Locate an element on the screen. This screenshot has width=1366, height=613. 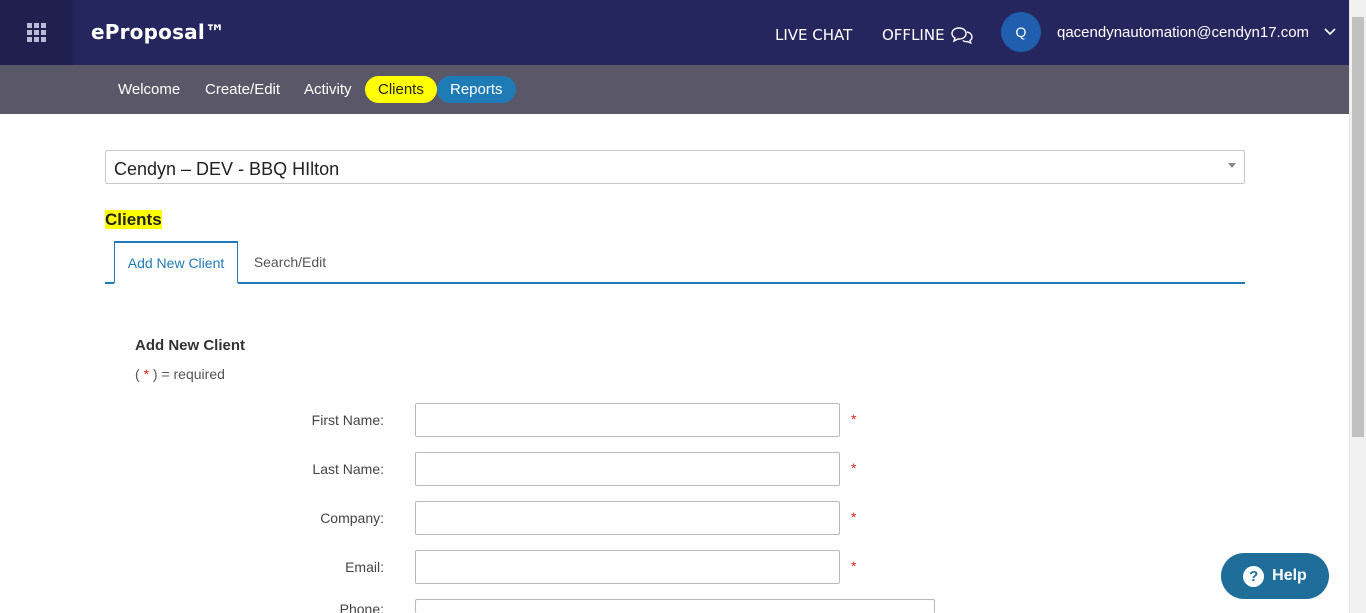
property-select-value: Cendyn – DEV - BBQ HIlton is located at coordinates (227, 169).